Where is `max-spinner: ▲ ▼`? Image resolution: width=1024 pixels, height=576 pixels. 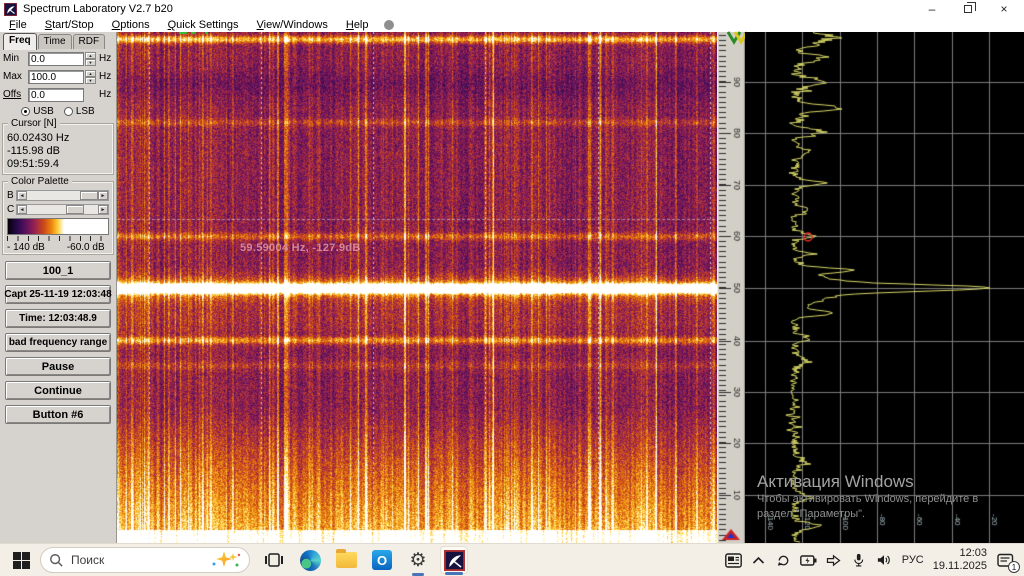 max-spinner: ▲ ▼ is located at coordinates (90, 76).